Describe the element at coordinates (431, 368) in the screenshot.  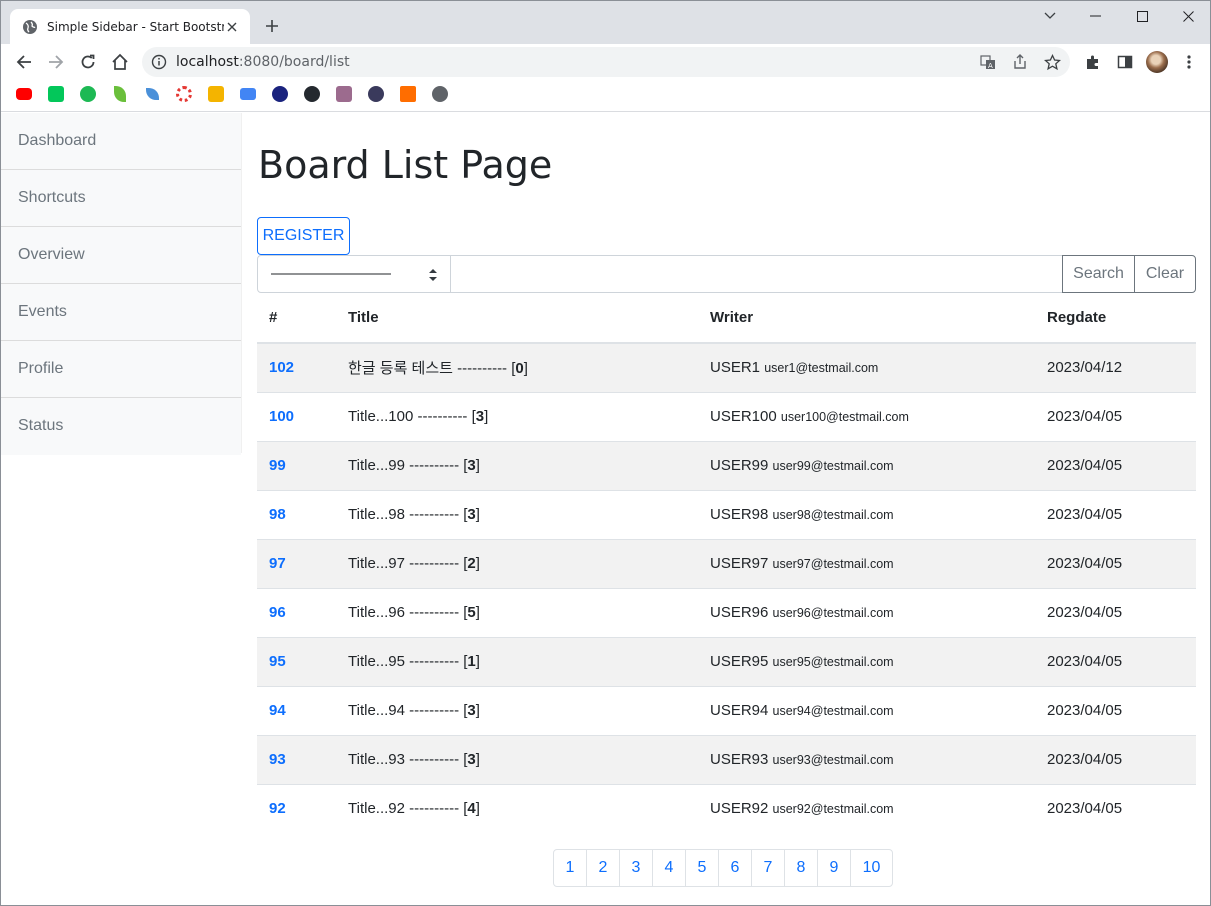
I see `post-title: 한글 등록 테스트 ---------- [` at that location.